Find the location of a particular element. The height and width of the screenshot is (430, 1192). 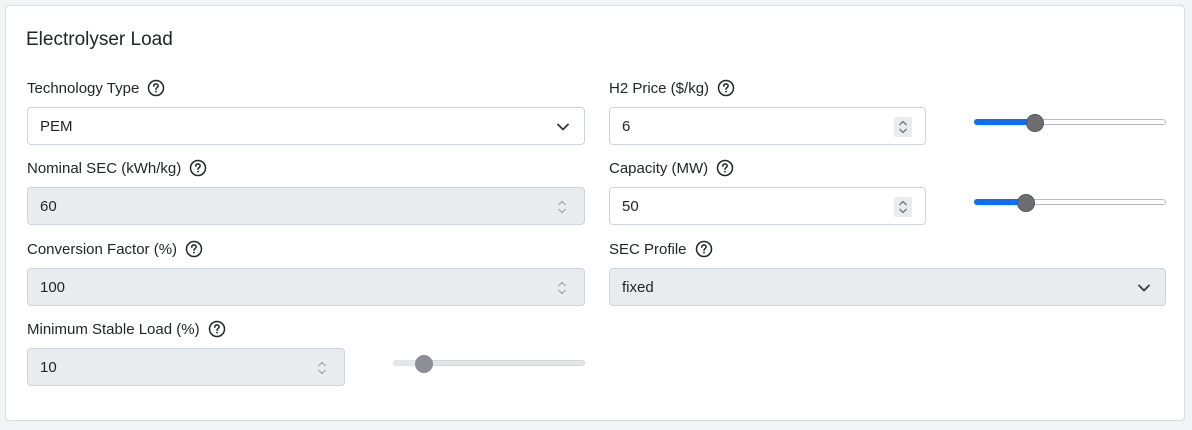

technology-type-value: PEM is located at coordinates (56, 126).